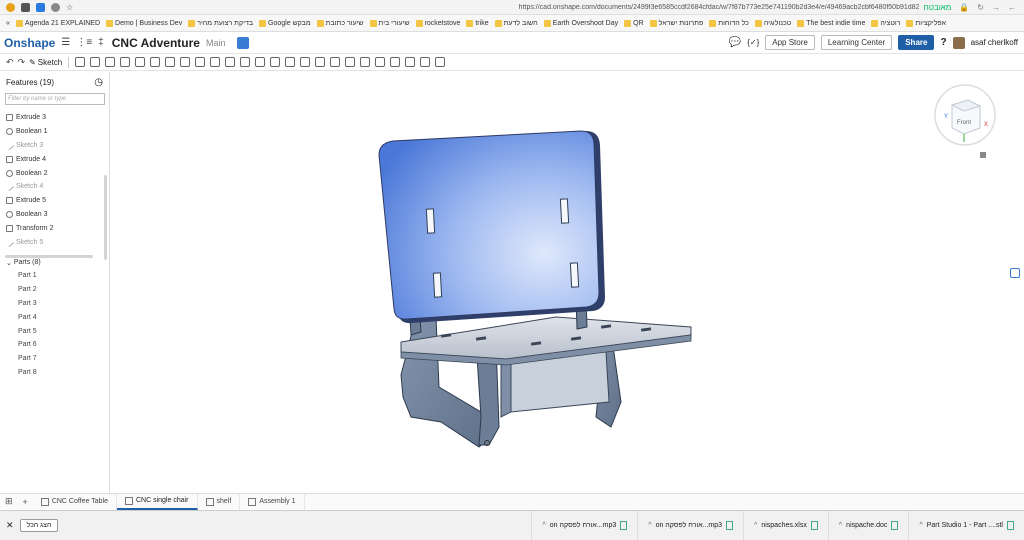 Image resolution: width=1024 pixels, height=540 pixels. What do you see at coordinates (54, 276) in the screenshot?
I see `part-item: Part 1` at bounding box center [54, 276].